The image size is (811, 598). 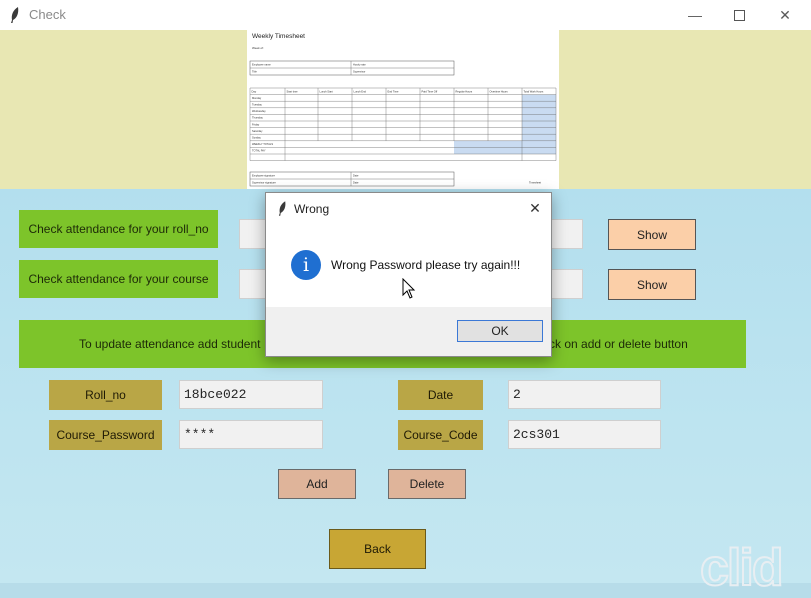 What do you see at coordinates (258, 118) in the screenshot?
I see `sheet-day-cell: Thursday` at bounding box center [258, 118].